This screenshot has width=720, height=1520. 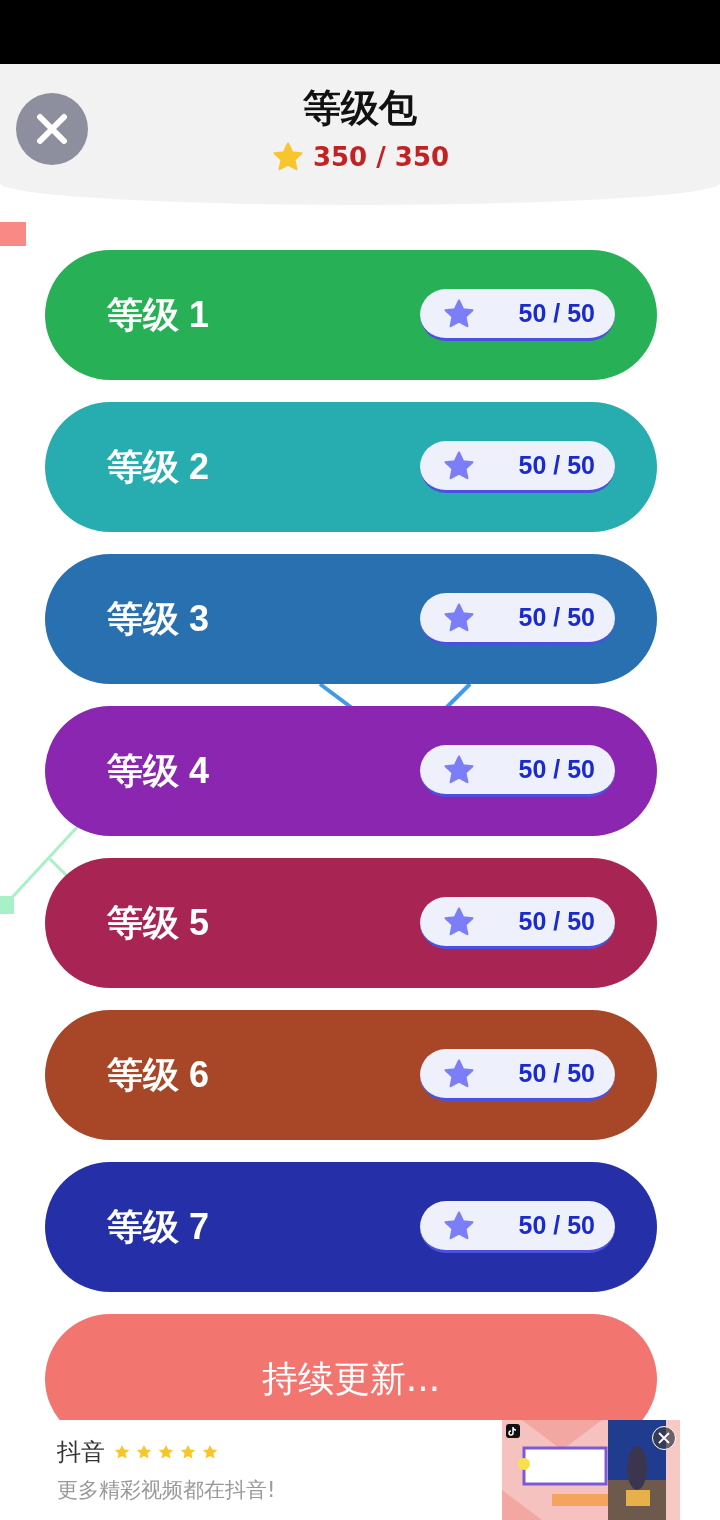 I want to click on app-logo-icon, so click(x=513, y=1431).